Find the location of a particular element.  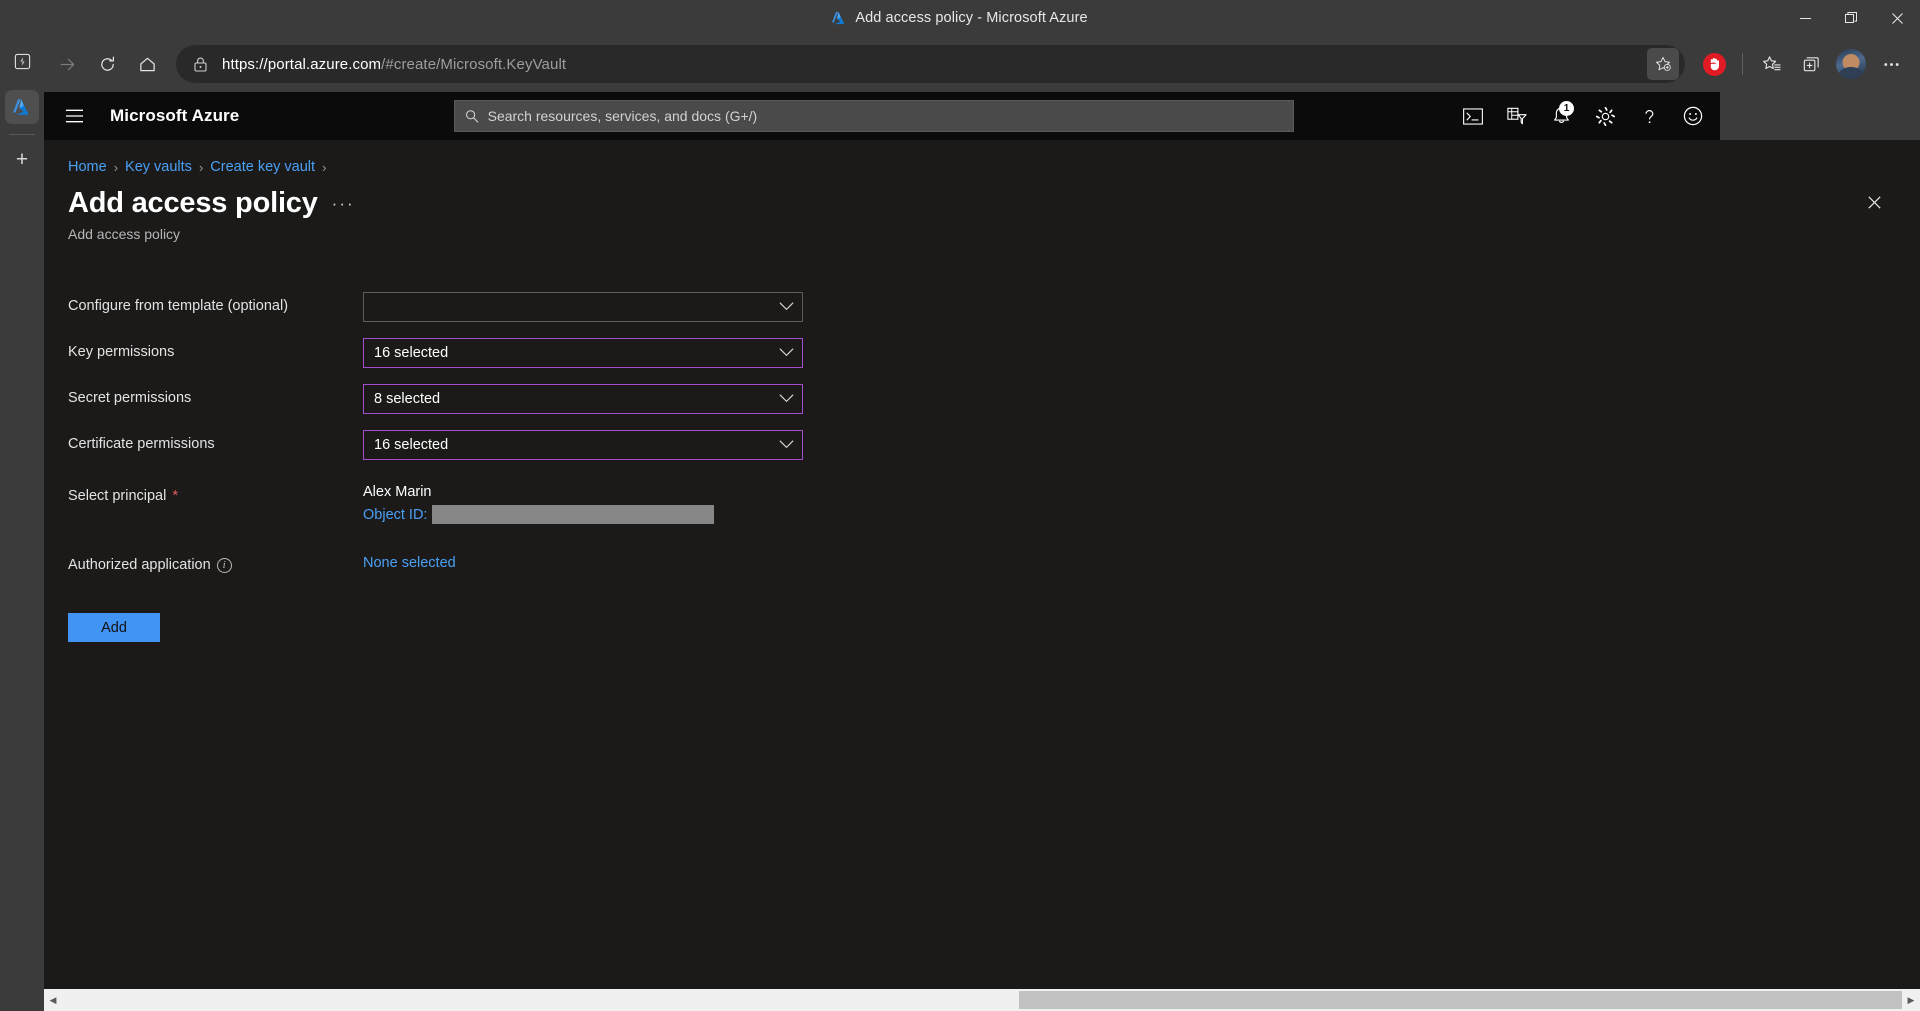

close-blade-button is located at coordinates (1874, 202).